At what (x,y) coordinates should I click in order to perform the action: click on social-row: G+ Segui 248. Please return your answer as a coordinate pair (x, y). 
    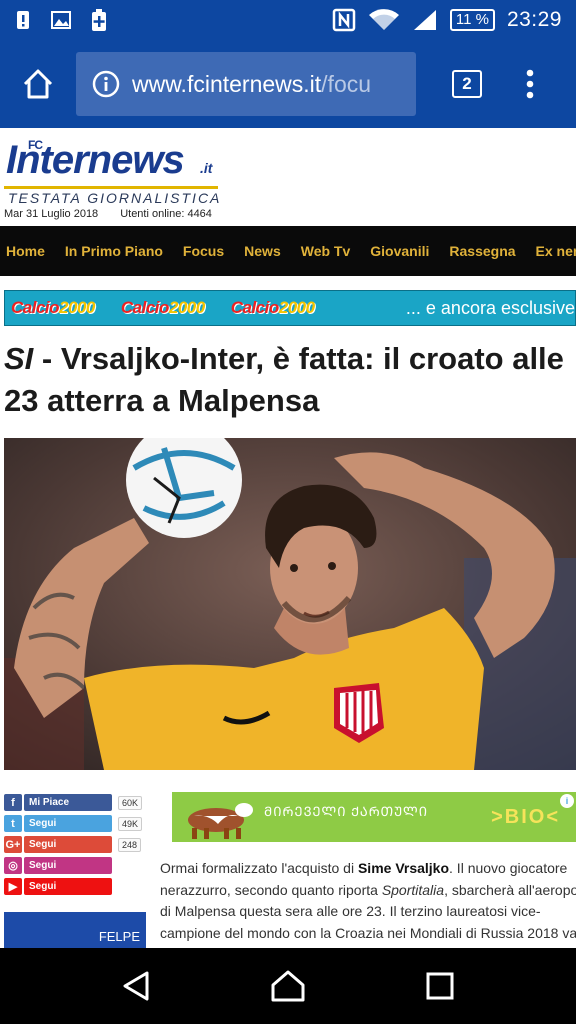
    Looking at the image, I should click on (76, 844).